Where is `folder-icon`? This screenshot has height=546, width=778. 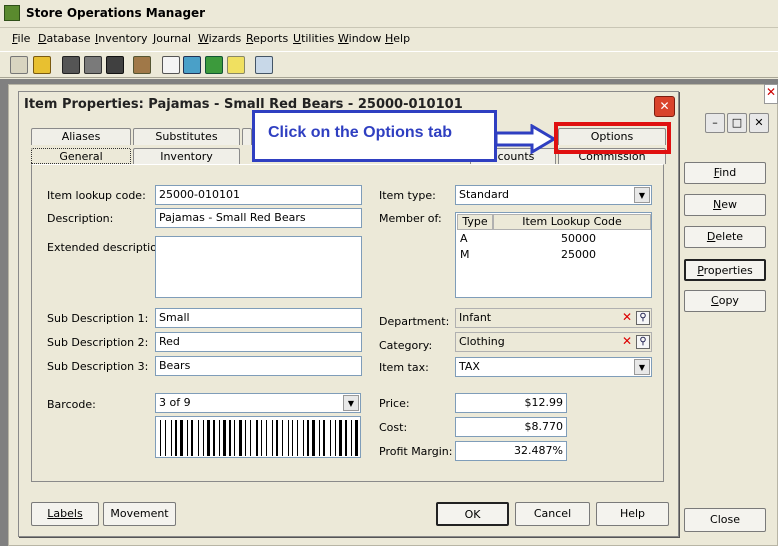 folder-icon is located at coordinates (214, 65).